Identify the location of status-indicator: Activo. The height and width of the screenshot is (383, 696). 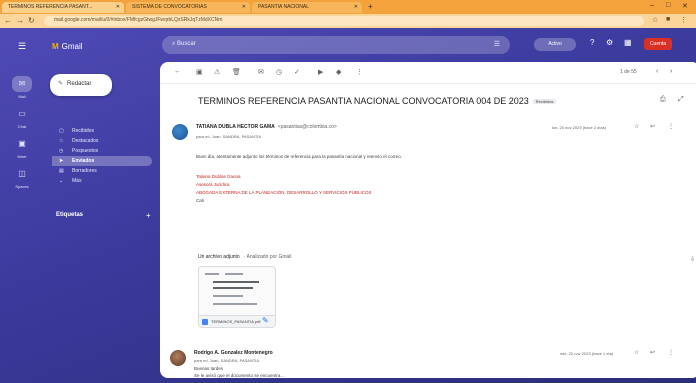
(555, 44).